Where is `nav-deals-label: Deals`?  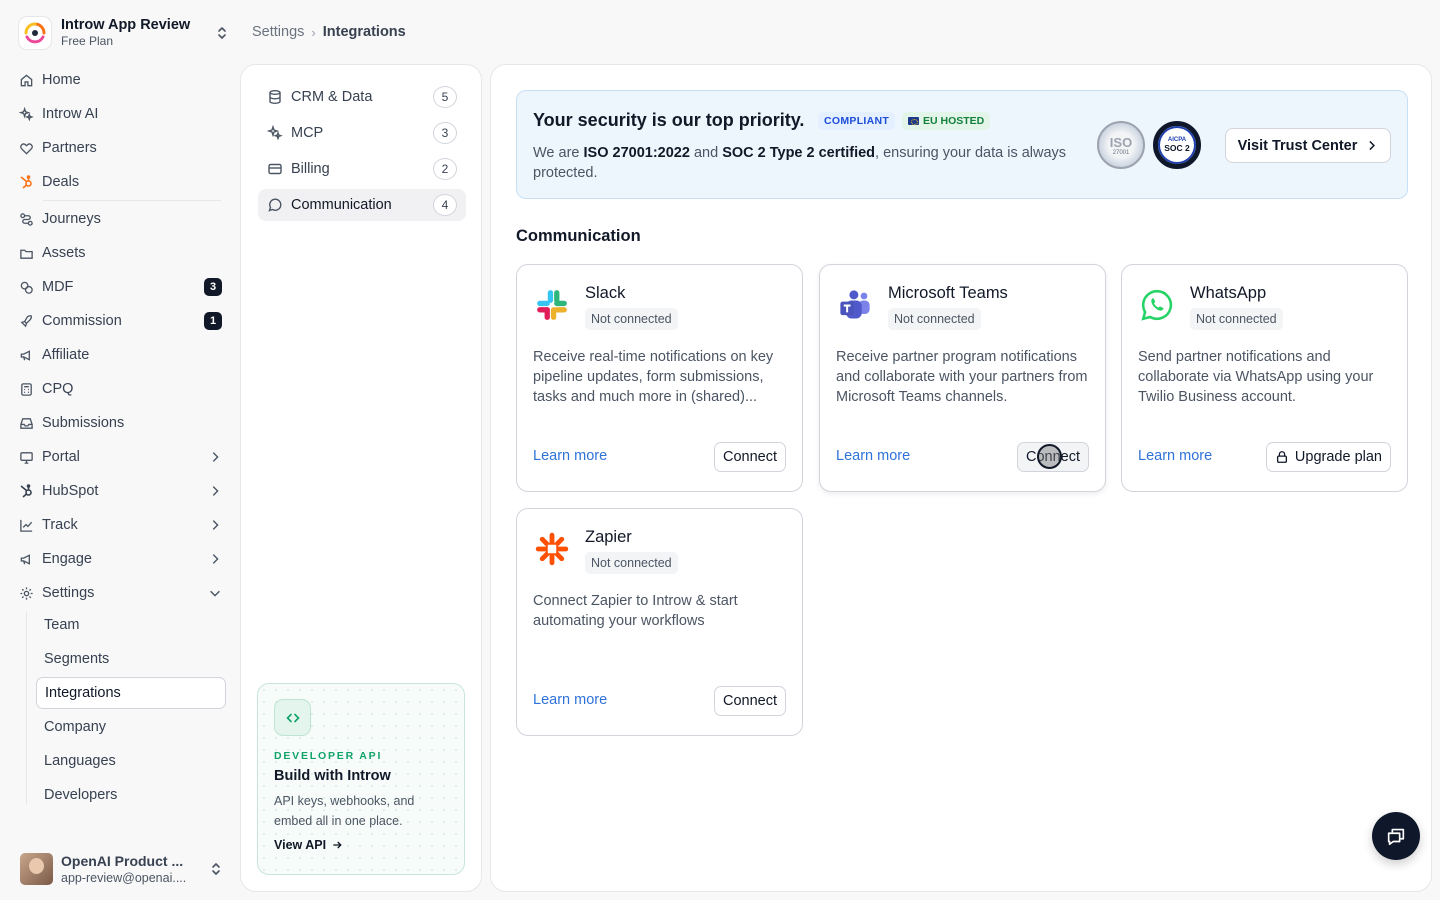 nav-deals-label: Deals is located at coordinates (61, 182).